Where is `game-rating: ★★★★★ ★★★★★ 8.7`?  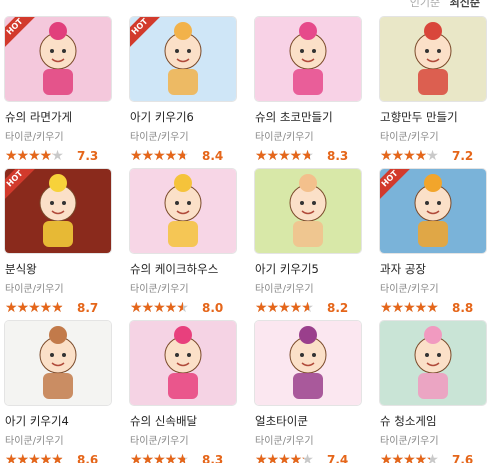 game-rating: ★★★★★ ★★★★★ 8.7 is located at coordinates (58, 308).